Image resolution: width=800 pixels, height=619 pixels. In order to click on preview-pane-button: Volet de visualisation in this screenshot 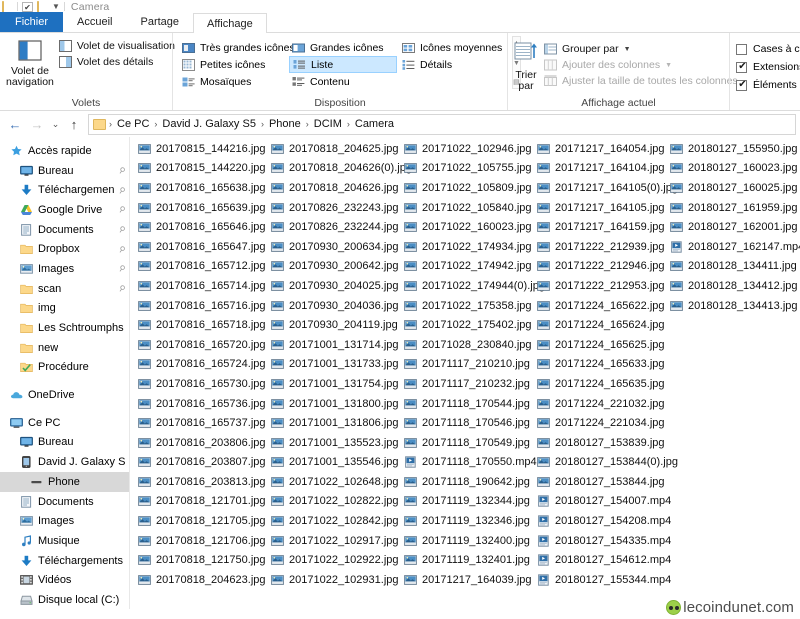, I will do `click(116, 46)`.